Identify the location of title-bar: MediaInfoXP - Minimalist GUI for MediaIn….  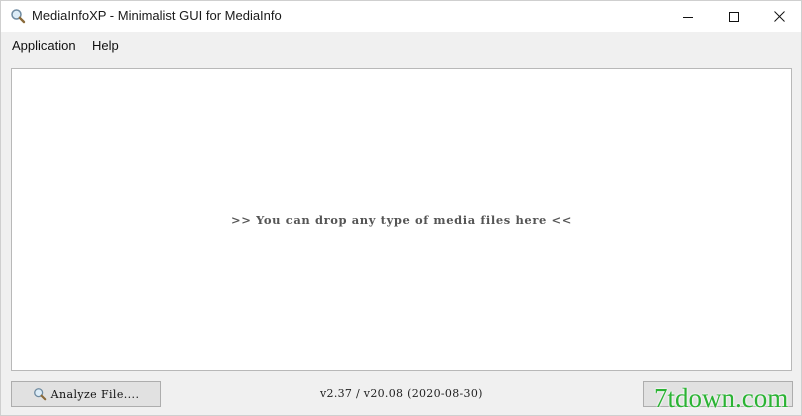
(401, 16).